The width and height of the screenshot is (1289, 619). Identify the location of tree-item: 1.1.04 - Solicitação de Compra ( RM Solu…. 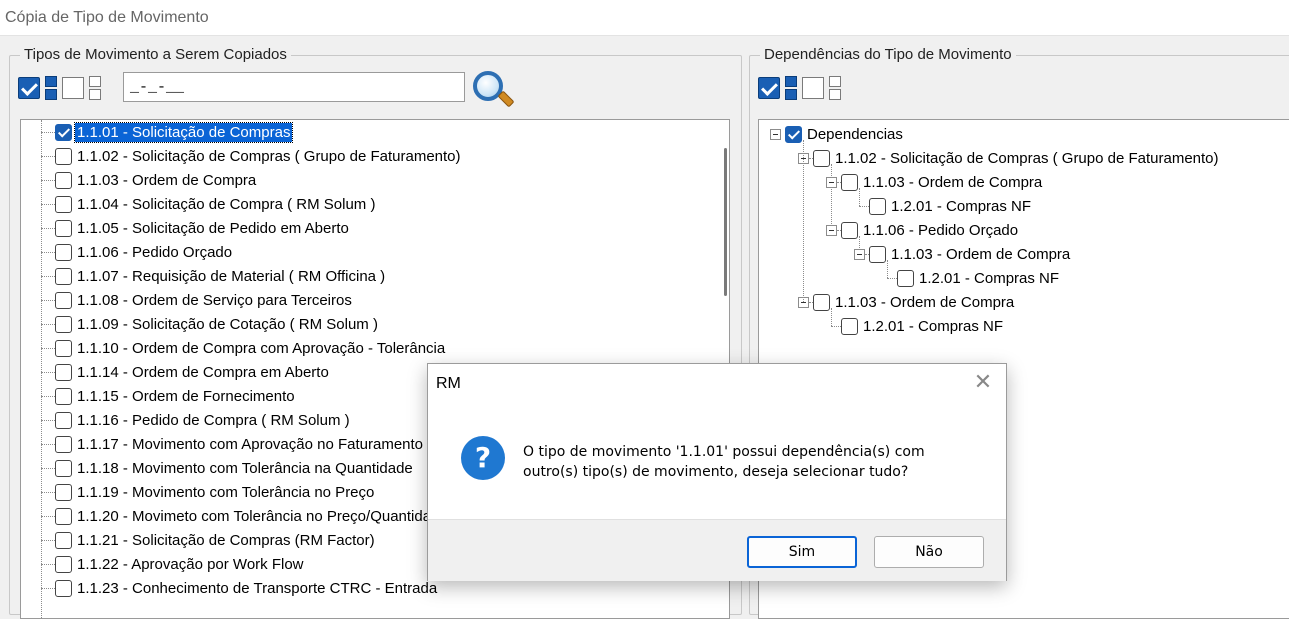
(216, 204).